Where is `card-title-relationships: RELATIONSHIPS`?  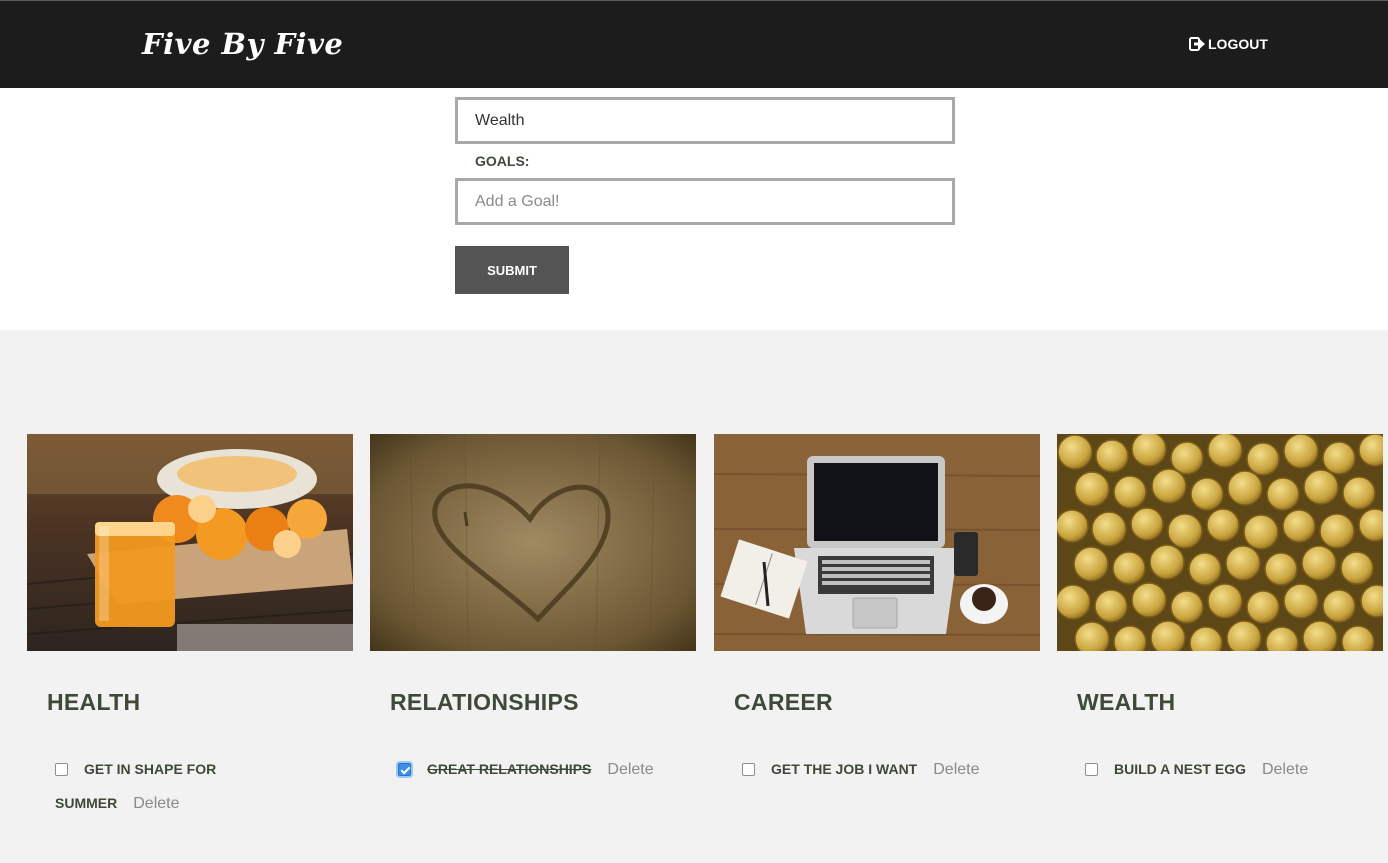
card-title-relationships: RELATIONSHIPS is located at coordinates (484, 702).